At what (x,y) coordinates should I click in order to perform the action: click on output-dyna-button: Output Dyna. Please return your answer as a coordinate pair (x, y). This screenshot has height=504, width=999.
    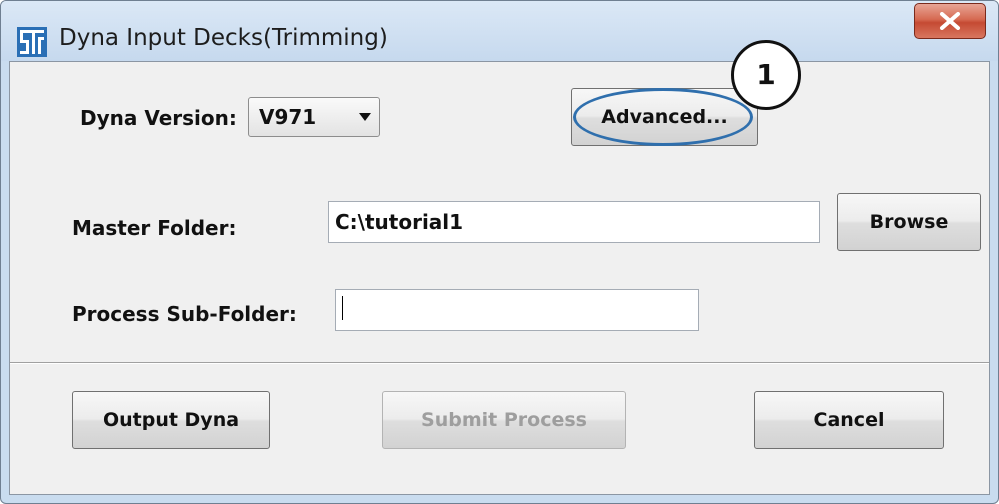
    Looking at the image, I should click on (171, 420).